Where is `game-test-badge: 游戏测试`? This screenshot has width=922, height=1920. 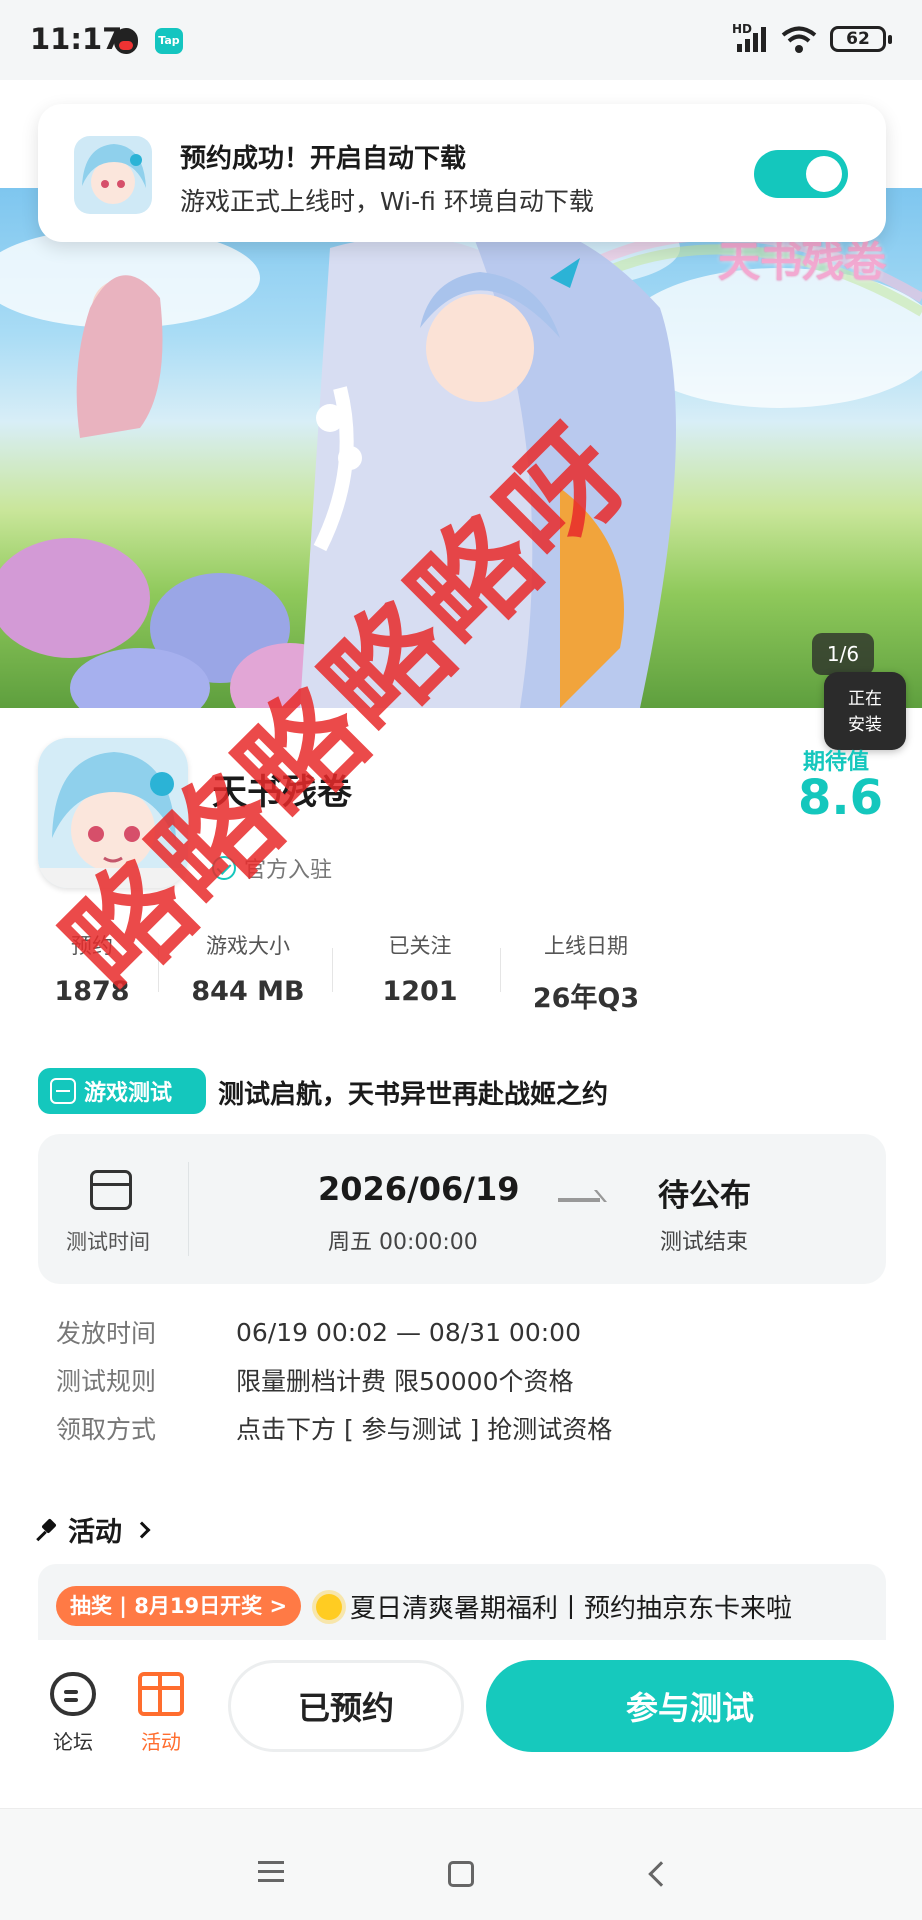
game-test-badge: 游戏测试 is located at coordinates (122, 1091).